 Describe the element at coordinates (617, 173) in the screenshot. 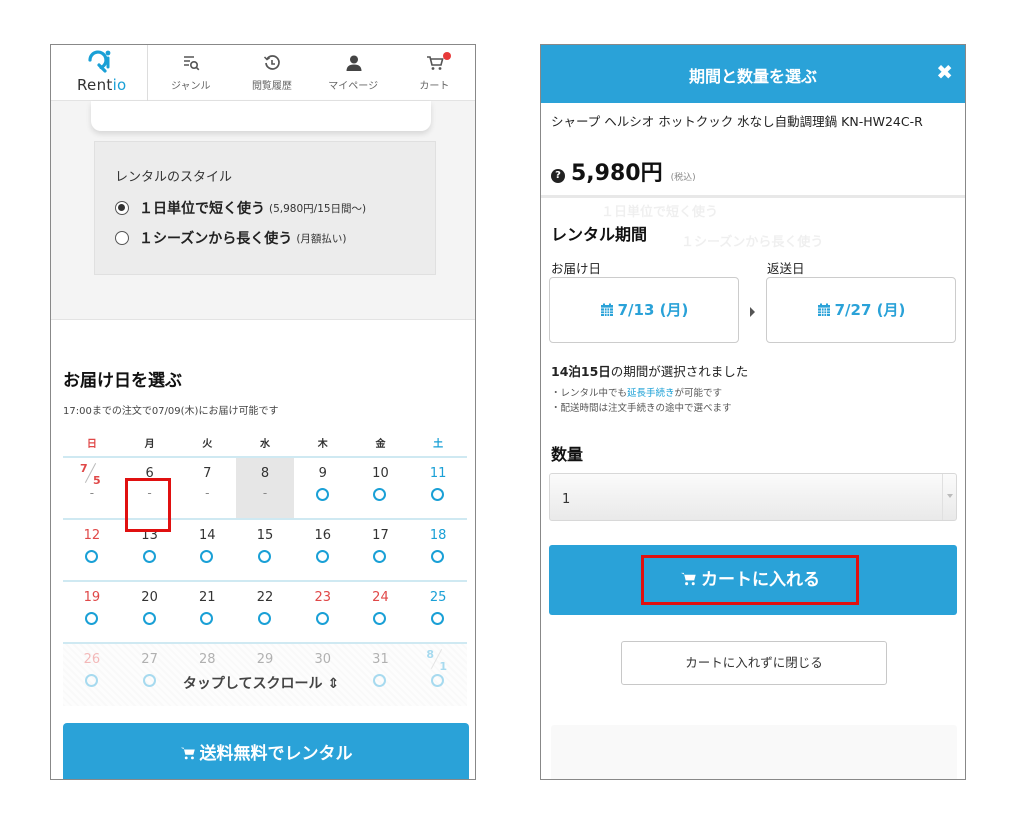

I see `price: 5,980円` at that location.